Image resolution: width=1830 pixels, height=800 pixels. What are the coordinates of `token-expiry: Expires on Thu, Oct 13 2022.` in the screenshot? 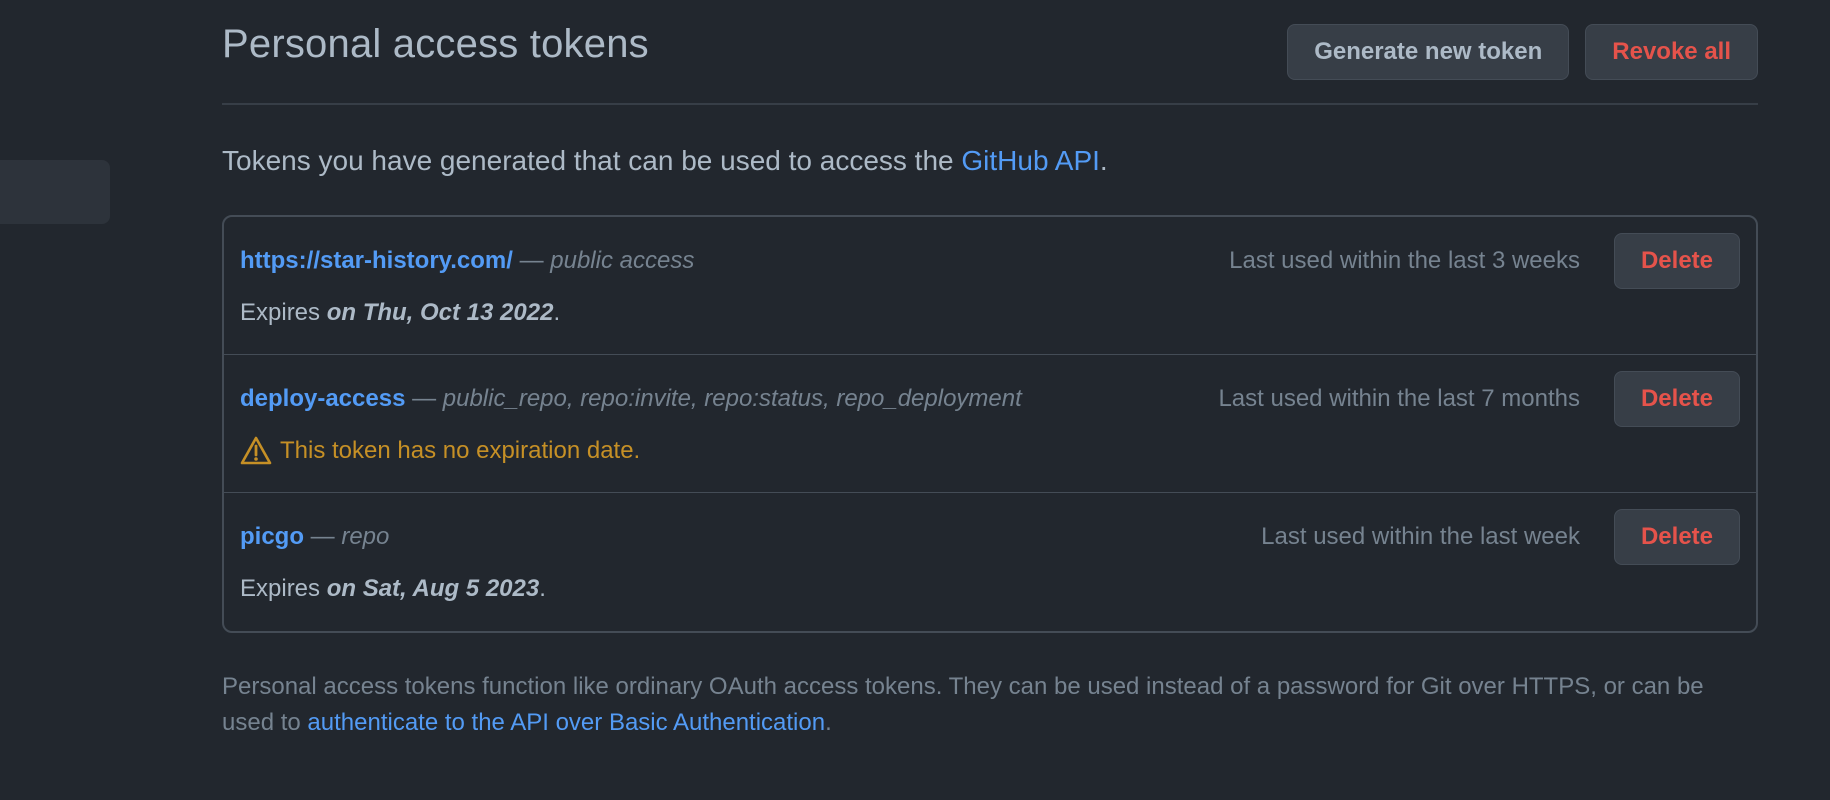 It's located at (400, 313).